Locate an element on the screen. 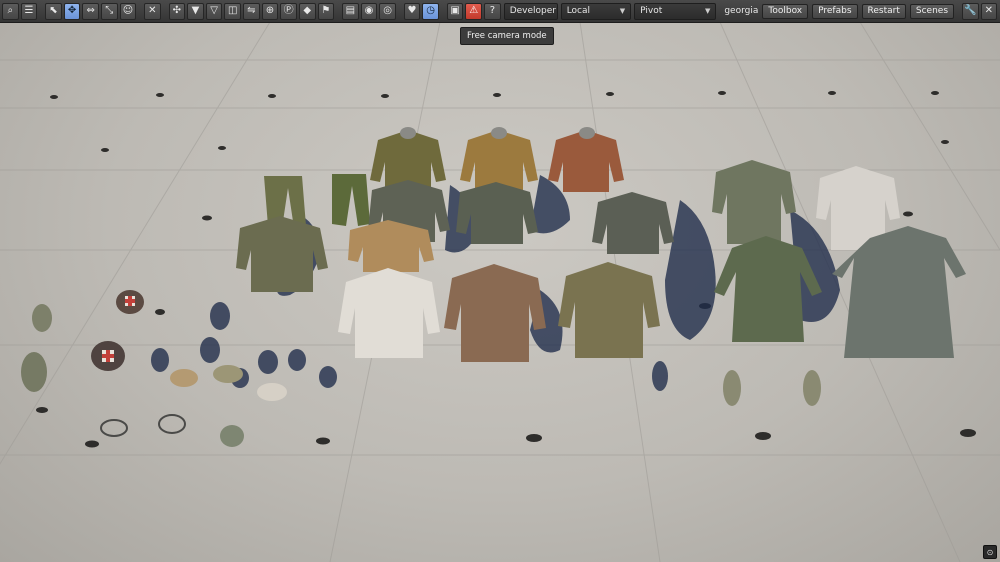  prefabs-button: Prefabs is located at coordinates (835, 11).